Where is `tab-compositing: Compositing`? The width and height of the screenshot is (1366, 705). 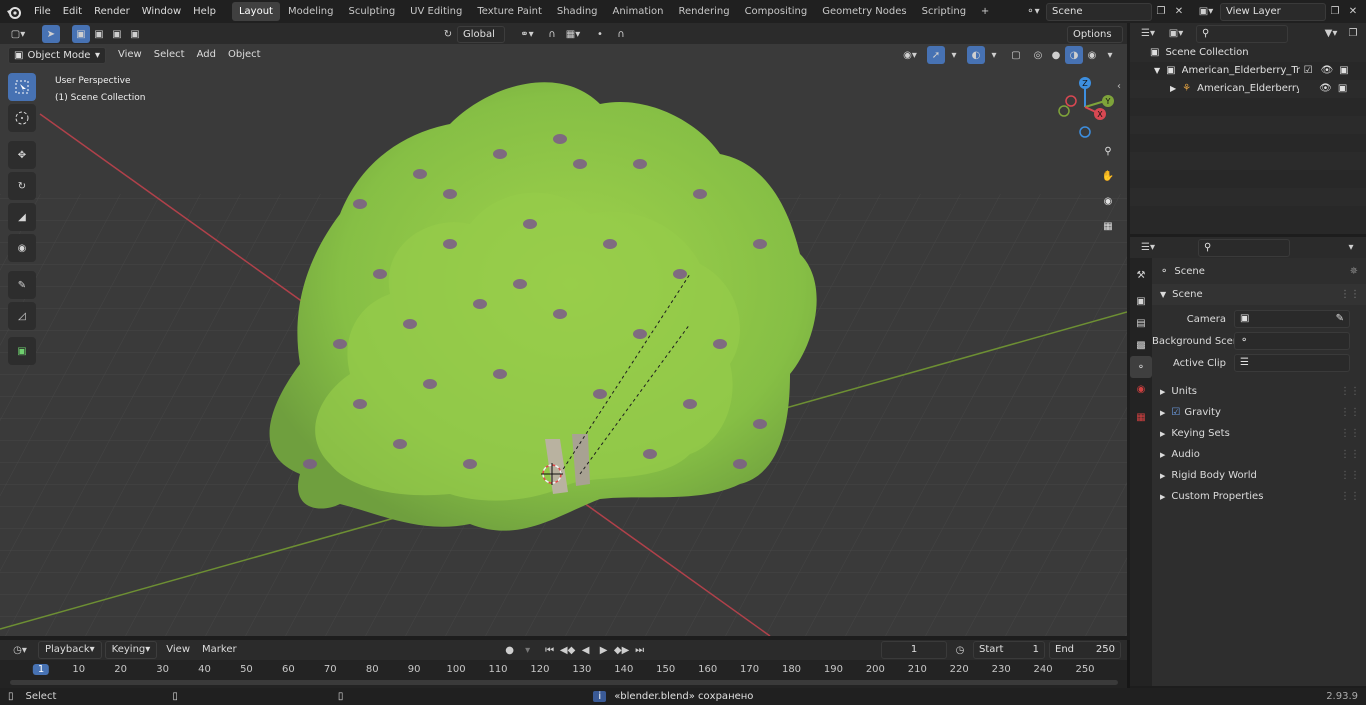 tab-compositing: Compositing is located at coordinates (776, 11).